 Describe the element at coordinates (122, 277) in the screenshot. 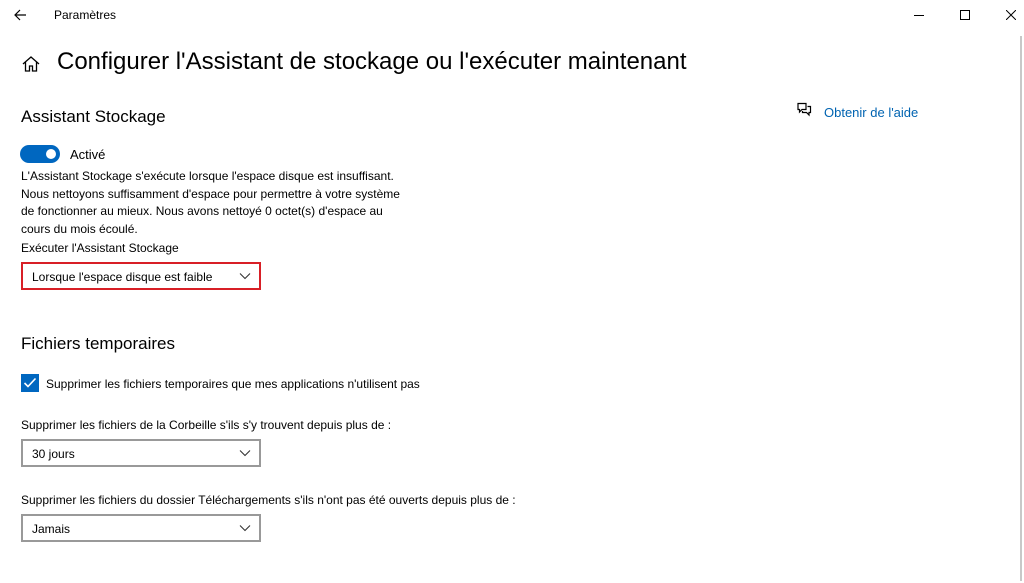

I see `dropdown-value: Lorsque l'espace disque est faible` at that location.